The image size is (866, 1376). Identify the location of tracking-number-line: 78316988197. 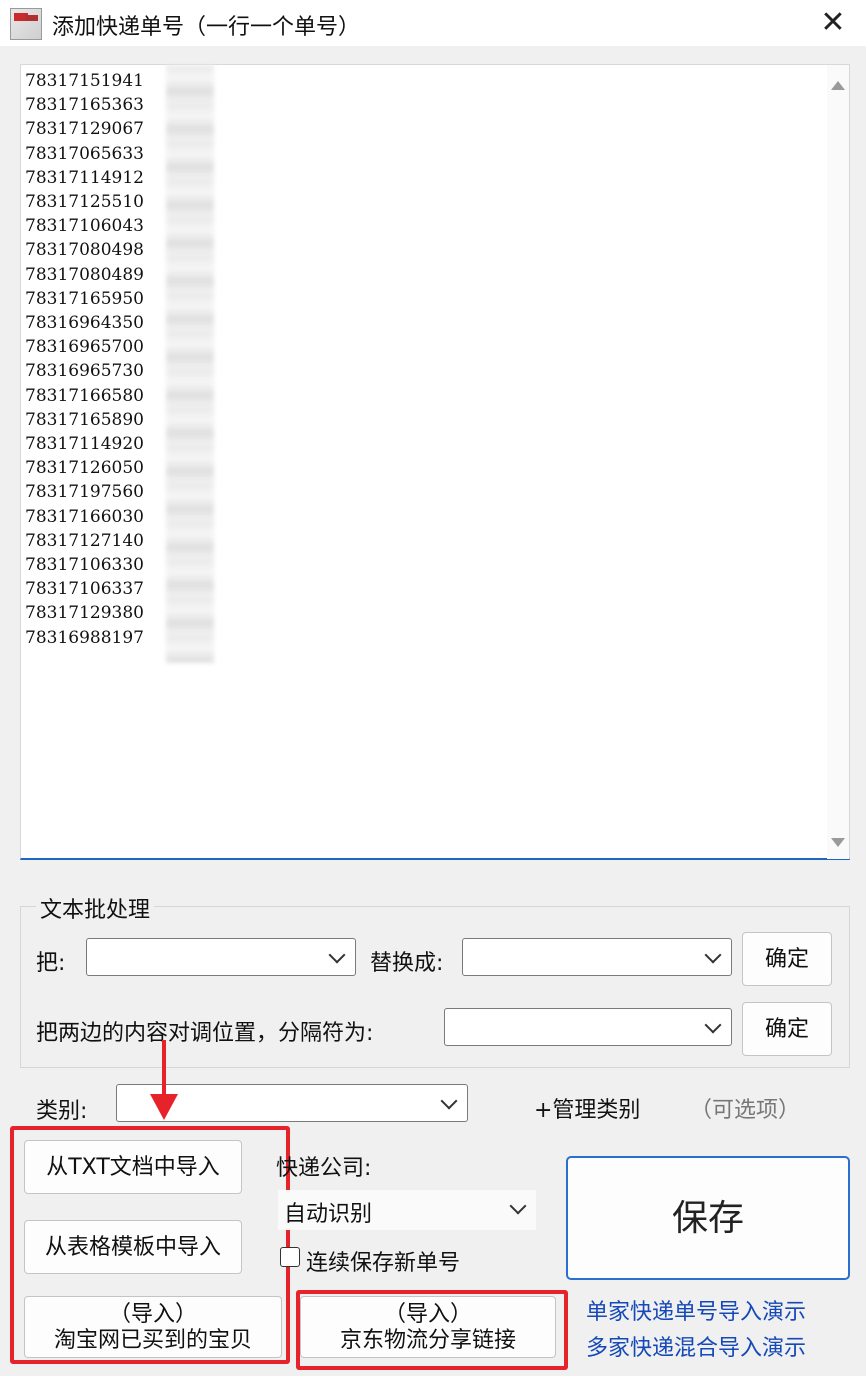
(84, 637).